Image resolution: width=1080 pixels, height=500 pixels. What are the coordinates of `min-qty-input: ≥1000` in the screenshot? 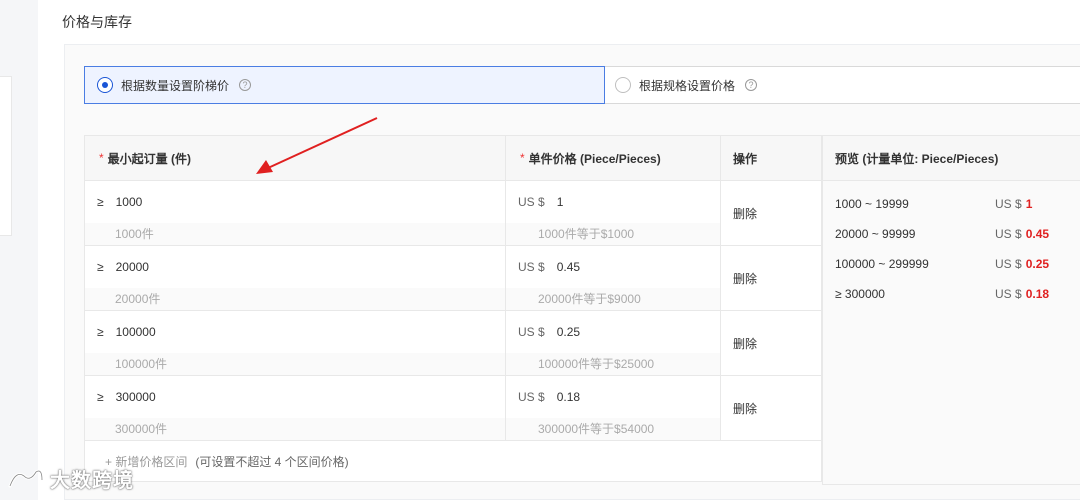 It's located at (119, 202).